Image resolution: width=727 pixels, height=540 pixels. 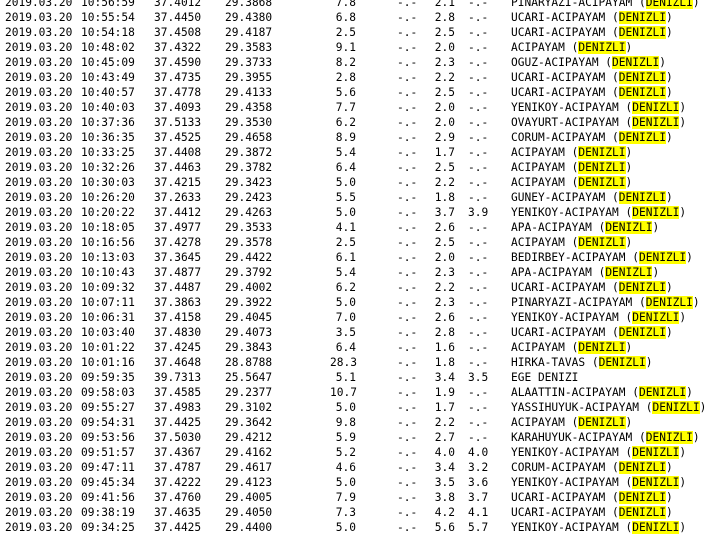 I want to click on event-depth: 5.9, so click(x=345, y=437).